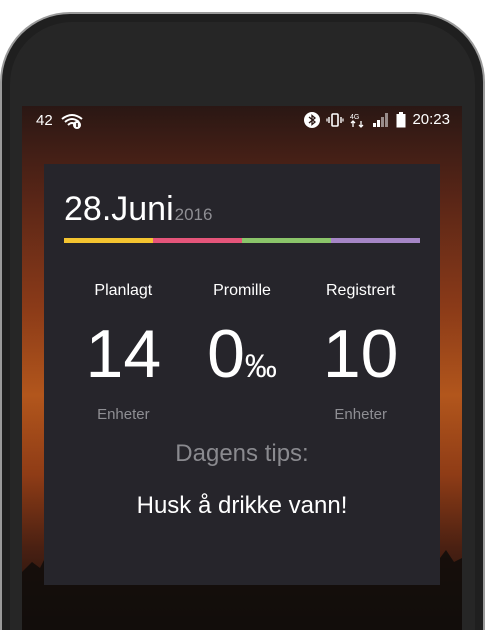 This screenshot has height=630, width=485. I want to click on stat-planned-unit: Enheter, so click(123, 414).